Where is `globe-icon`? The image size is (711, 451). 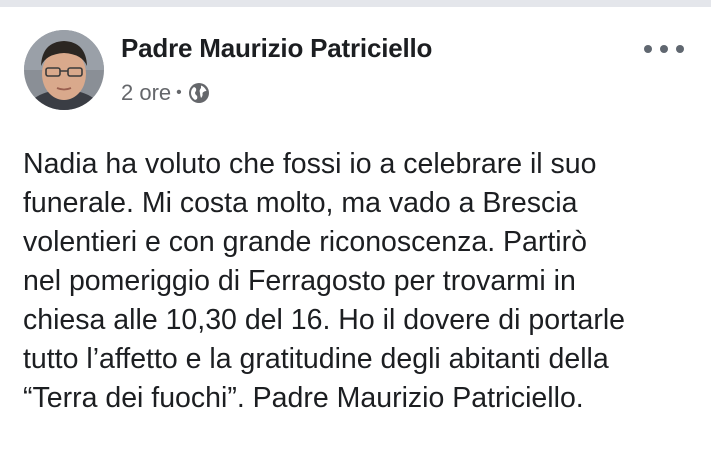
globe-icon is located at coordinates (199, 93).